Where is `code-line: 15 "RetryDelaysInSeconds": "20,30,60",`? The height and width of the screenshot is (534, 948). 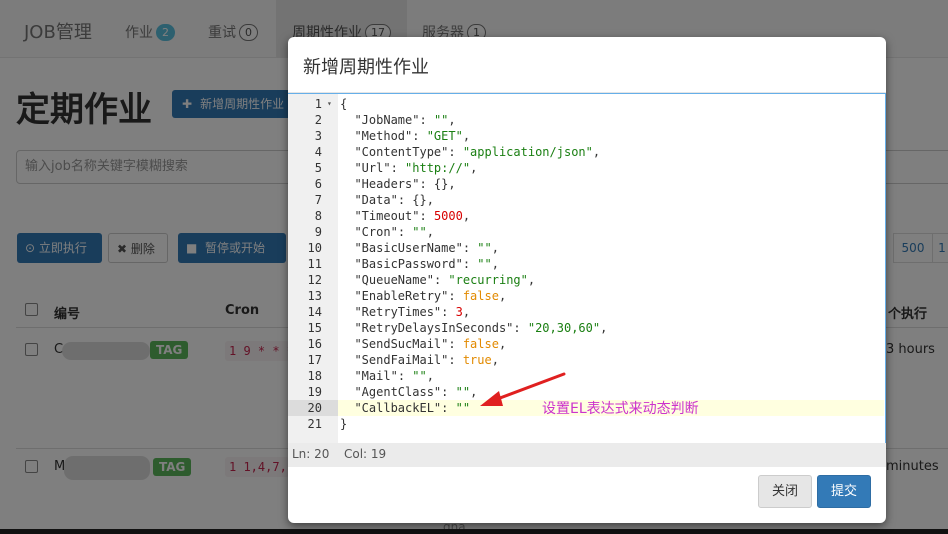
code-line: 15 "RetryDelaysInSeconds": "20,30,60", is located at coordinates (586, 328).